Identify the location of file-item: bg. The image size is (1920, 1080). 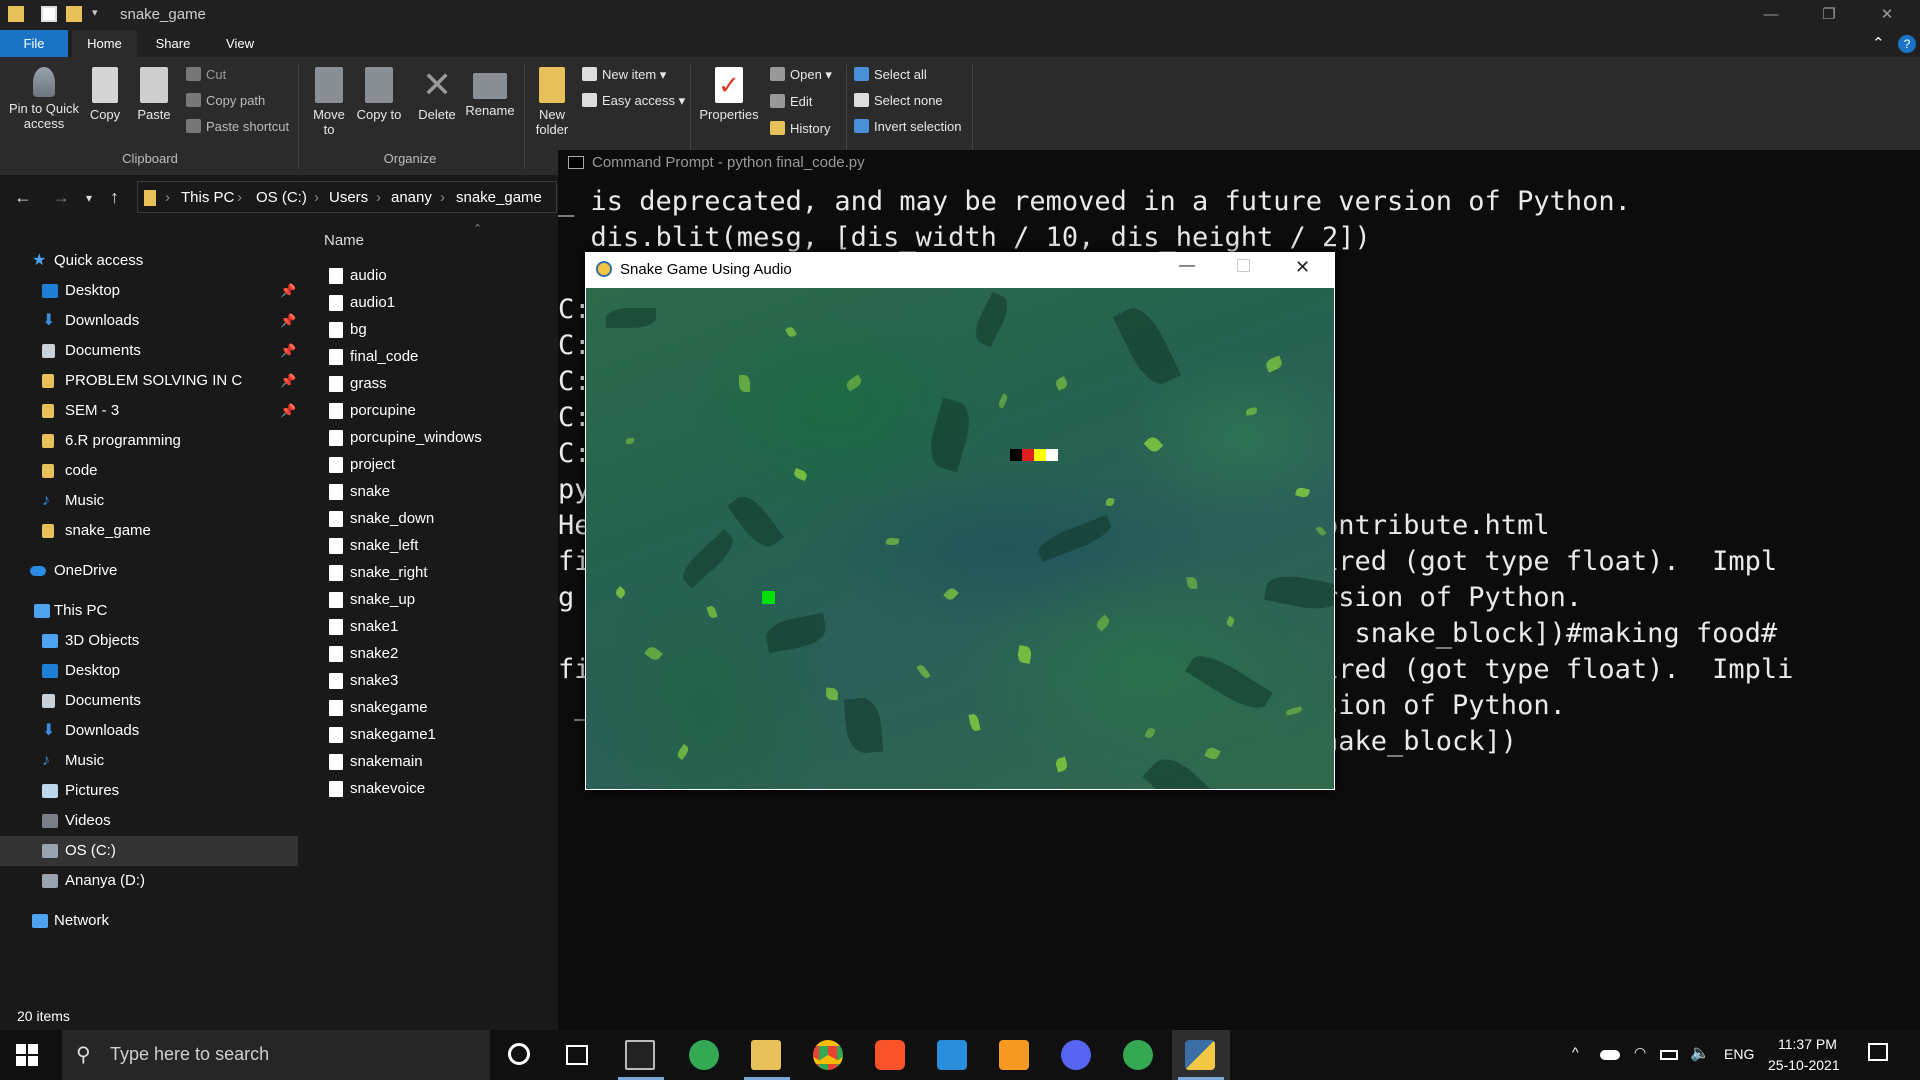
(442, 329).